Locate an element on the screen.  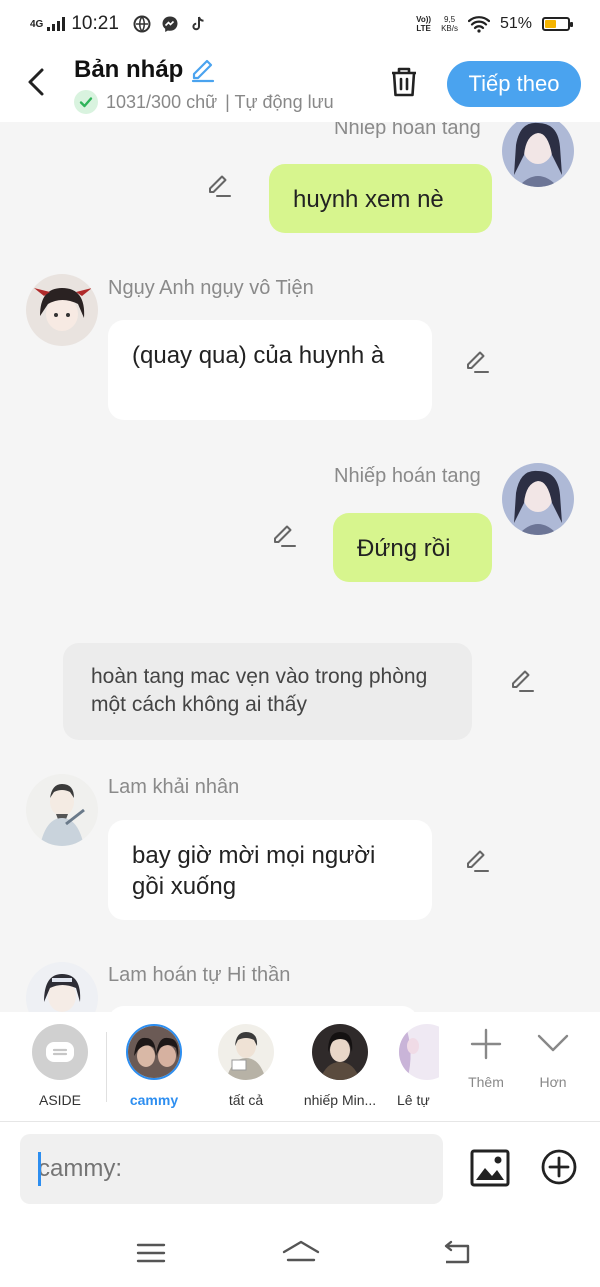
more-button: Hơn is located at coordinates (553, 1058).